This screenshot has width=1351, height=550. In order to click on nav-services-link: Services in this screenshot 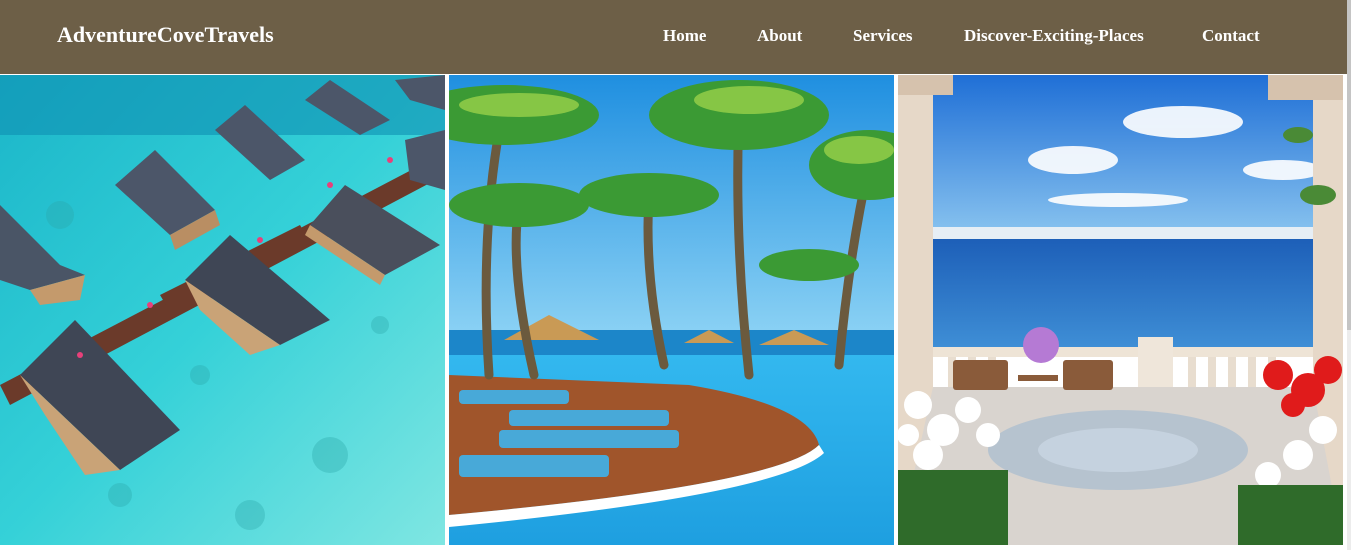, I will do `click(882, 36)`.